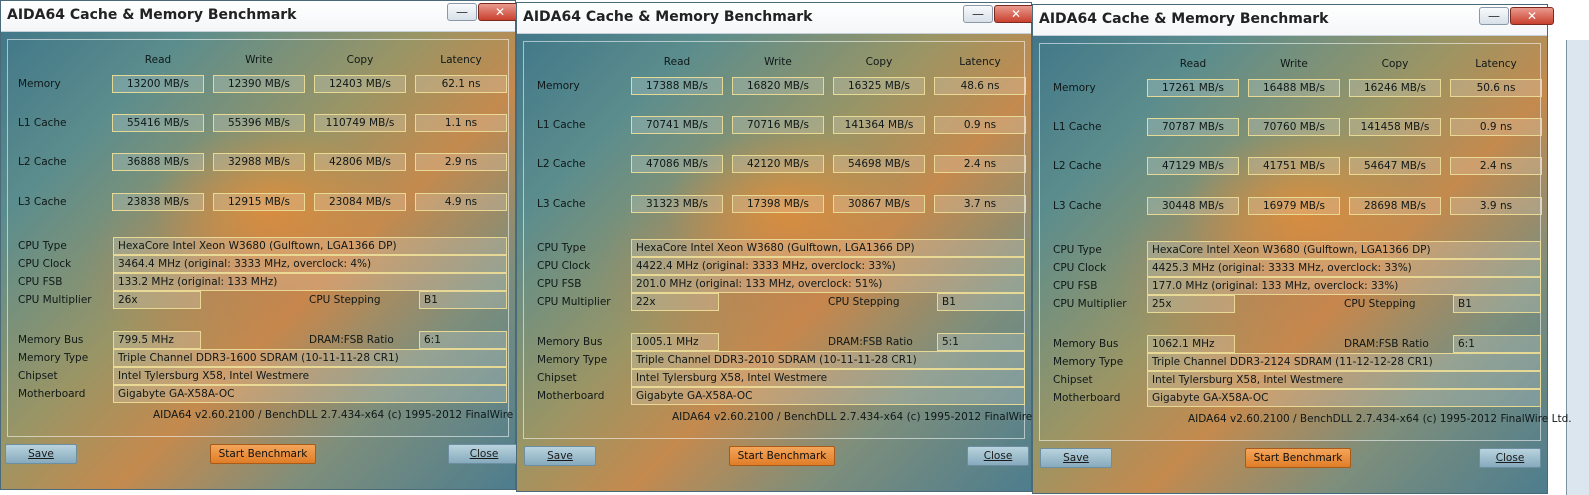  Describe the element at coordinates (1193, 206) in the screenshot. I see `l3-read-field: 30448 MB/s` at that location.